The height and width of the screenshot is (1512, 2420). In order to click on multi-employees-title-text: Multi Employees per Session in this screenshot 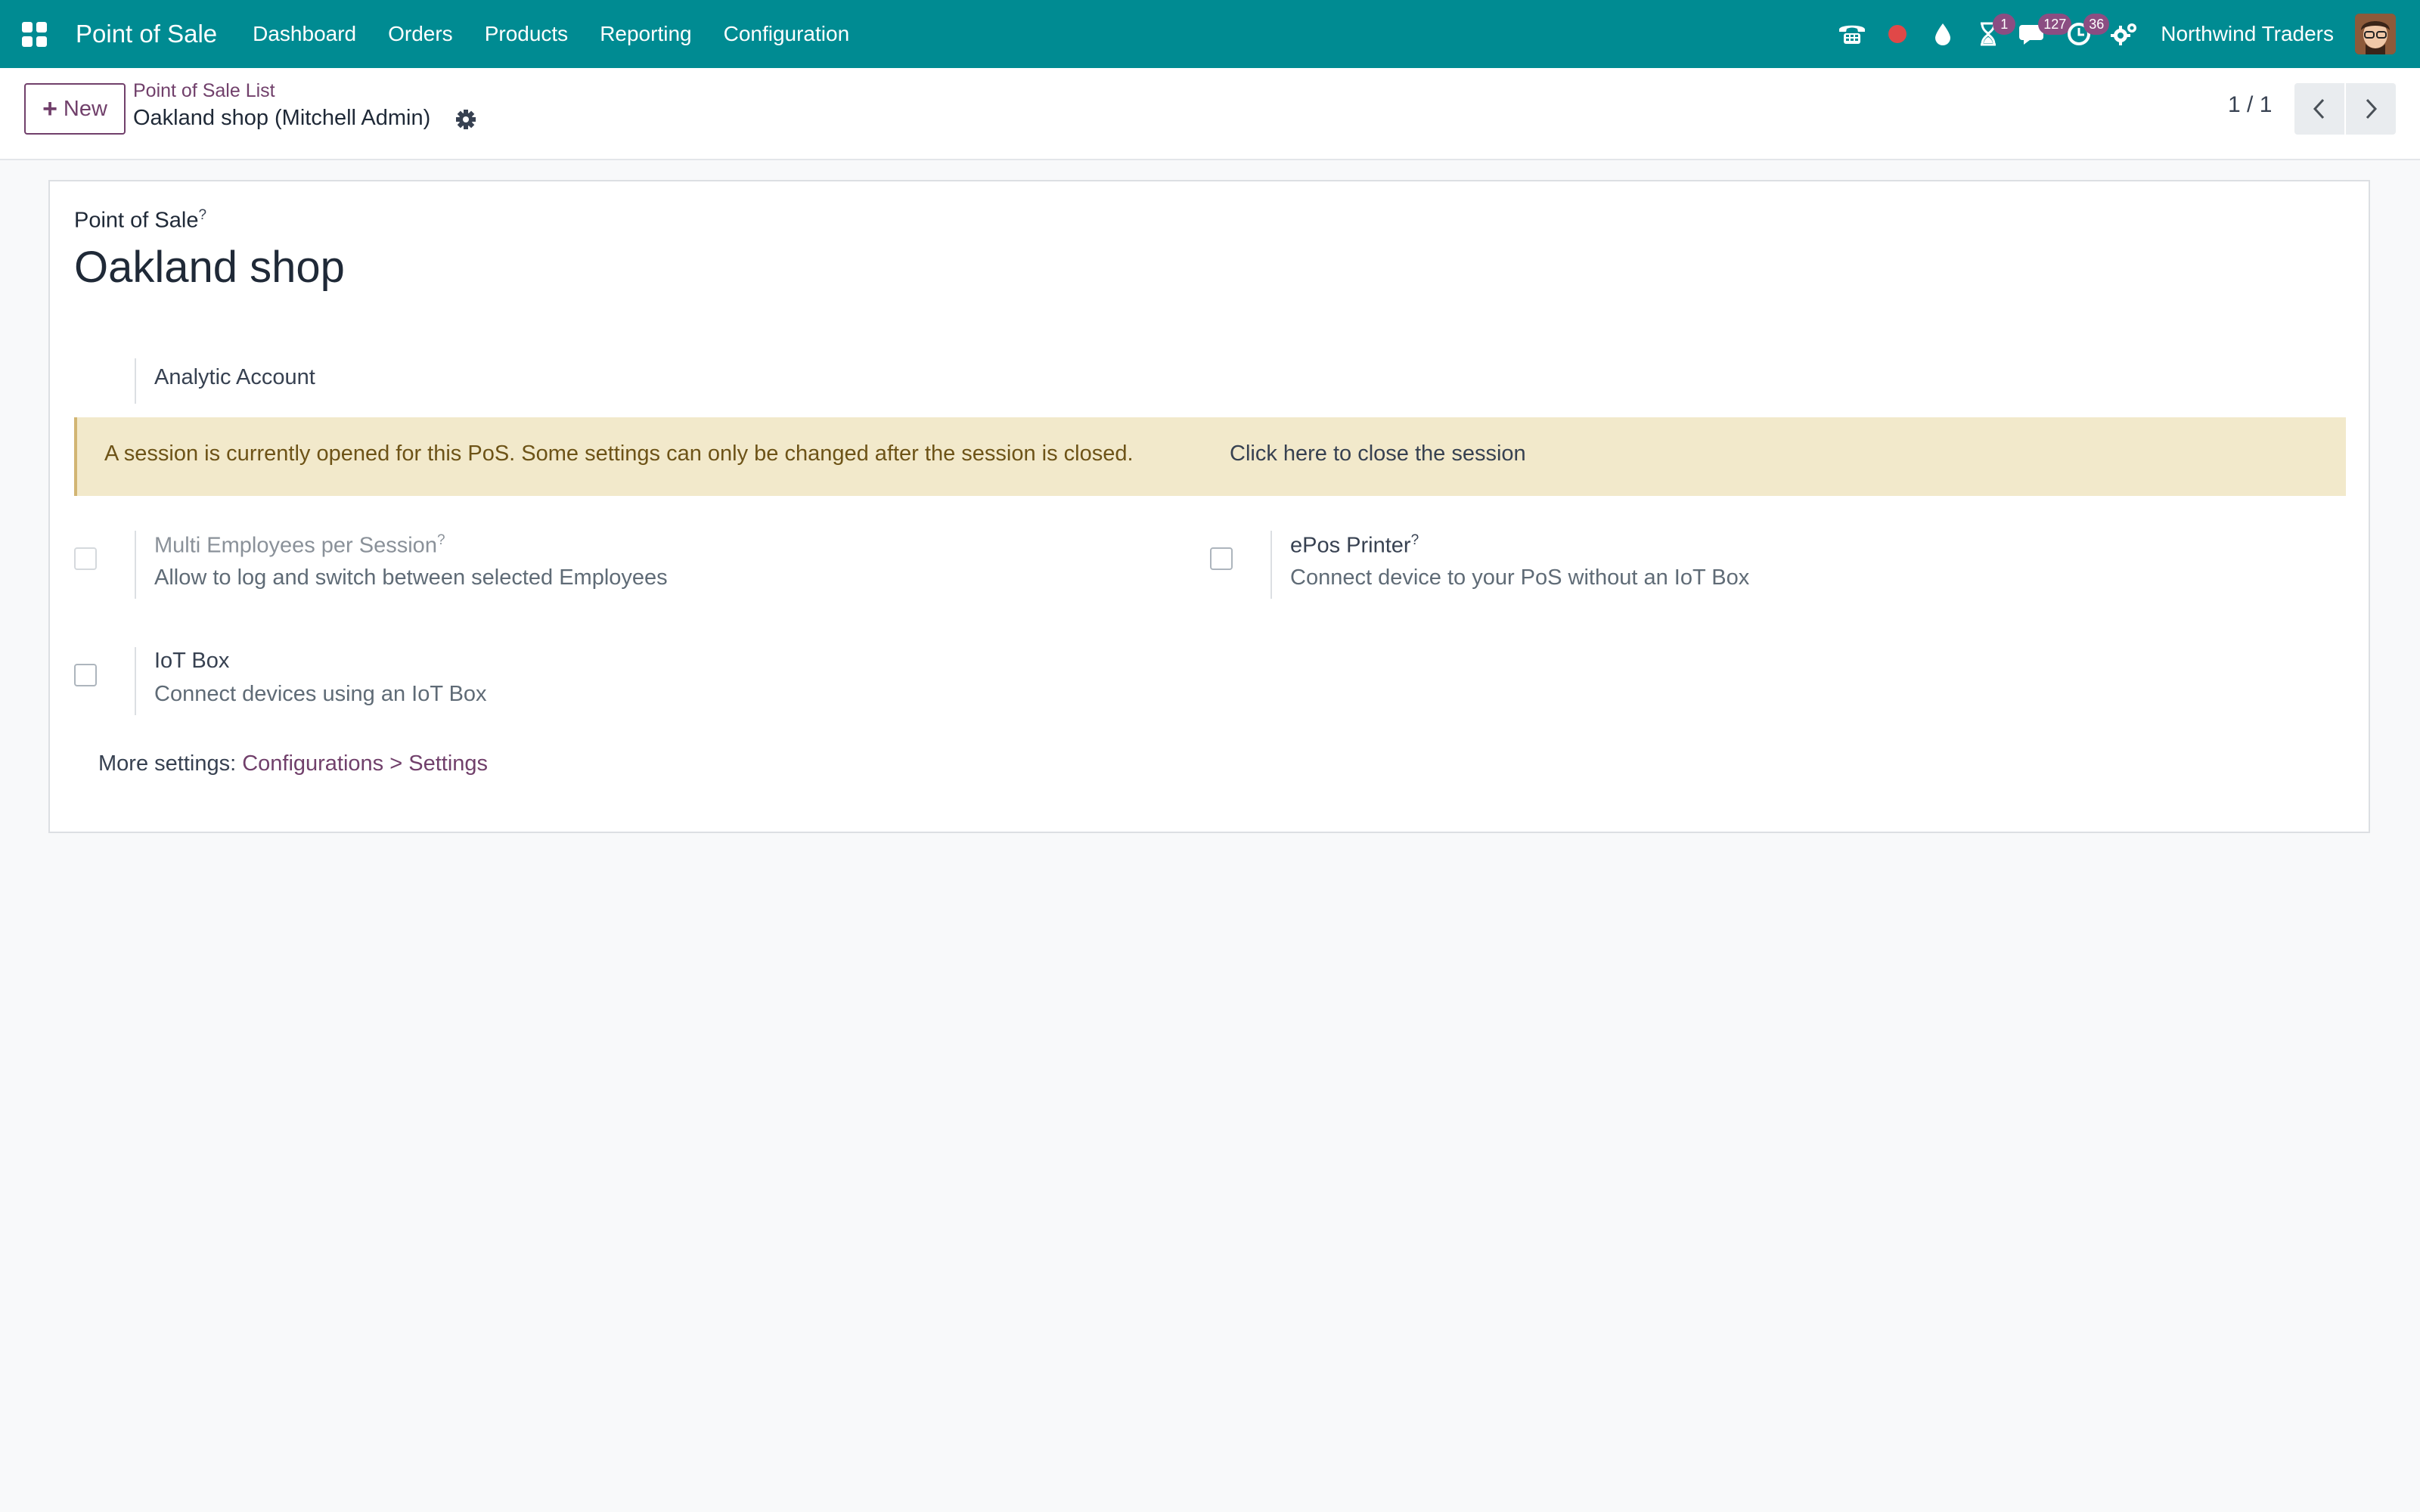, I will do `click(295, 545)`.